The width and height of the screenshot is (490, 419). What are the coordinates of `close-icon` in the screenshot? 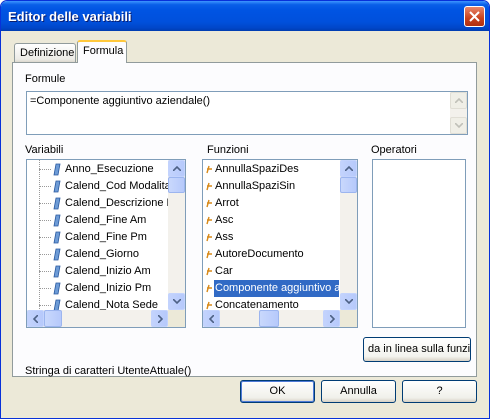 It's located at (474, 16).